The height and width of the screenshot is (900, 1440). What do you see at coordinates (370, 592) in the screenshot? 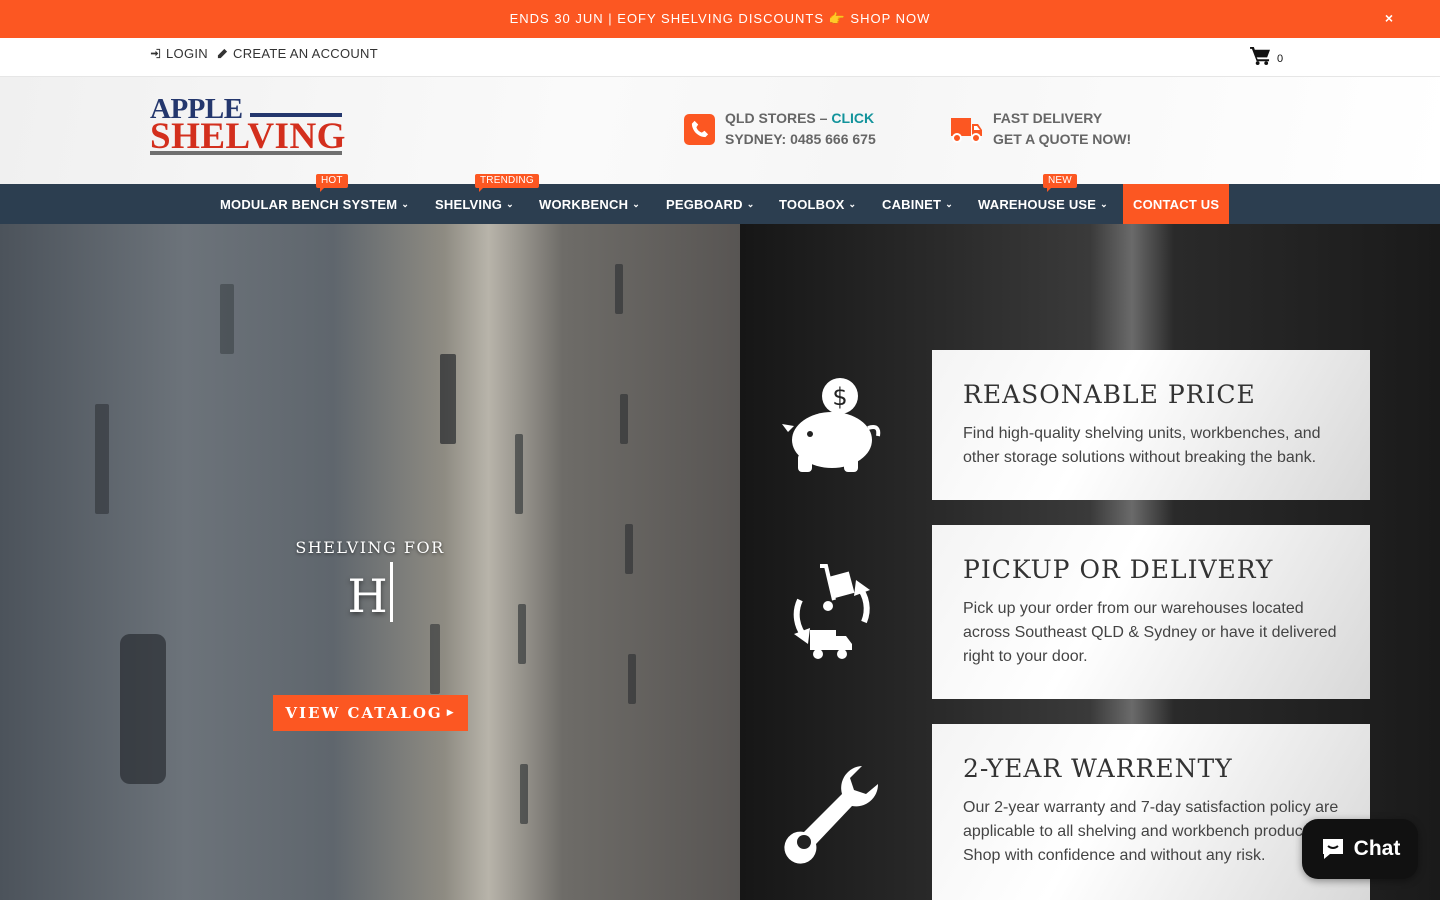
I see `hero-typed-text: H` at bounding box center [370, 592].